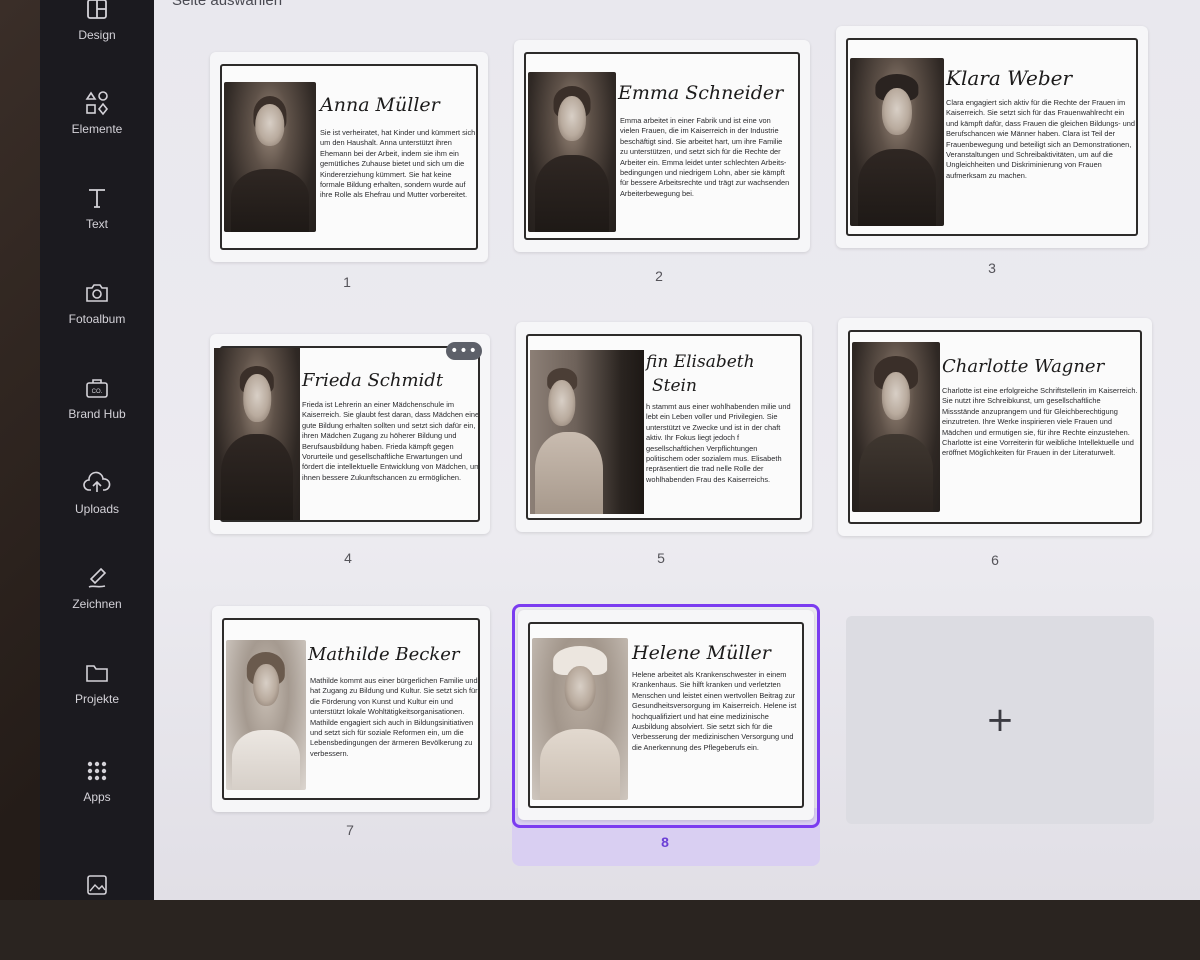 This screenshot has width=1200, height=960. I want to click on page-selector-label: Seite auswählen, so click(227, 4).